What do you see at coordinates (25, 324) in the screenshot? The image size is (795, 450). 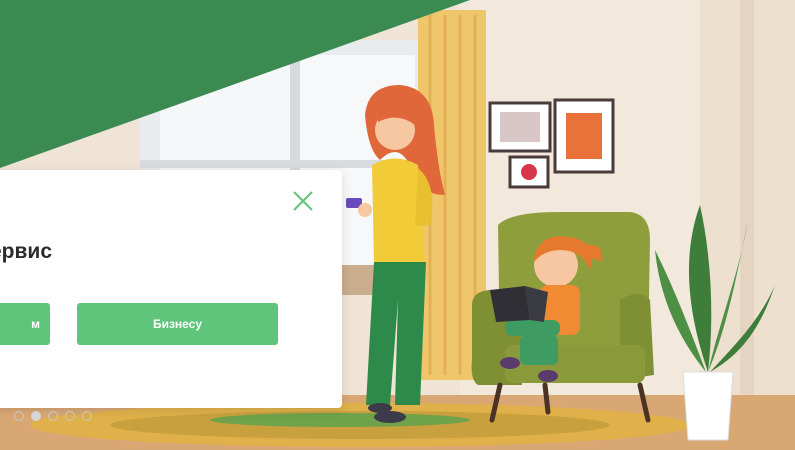 I see `private-clients-button: м` at bounding box center [25, 324].